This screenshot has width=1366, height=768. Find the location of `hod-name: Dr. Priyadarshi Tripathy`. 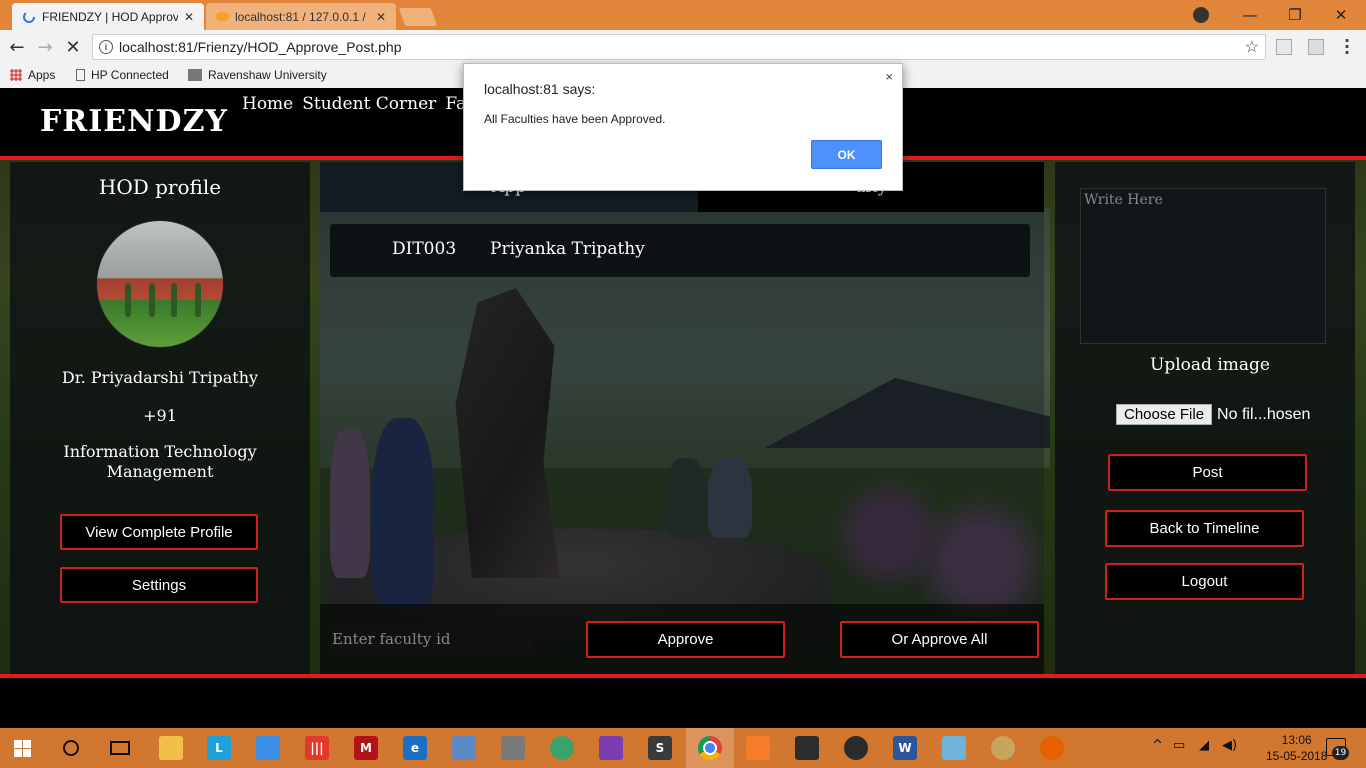

hod-name: Dr. Priyadarshi Tripathy is located at coordinates (160, 377).